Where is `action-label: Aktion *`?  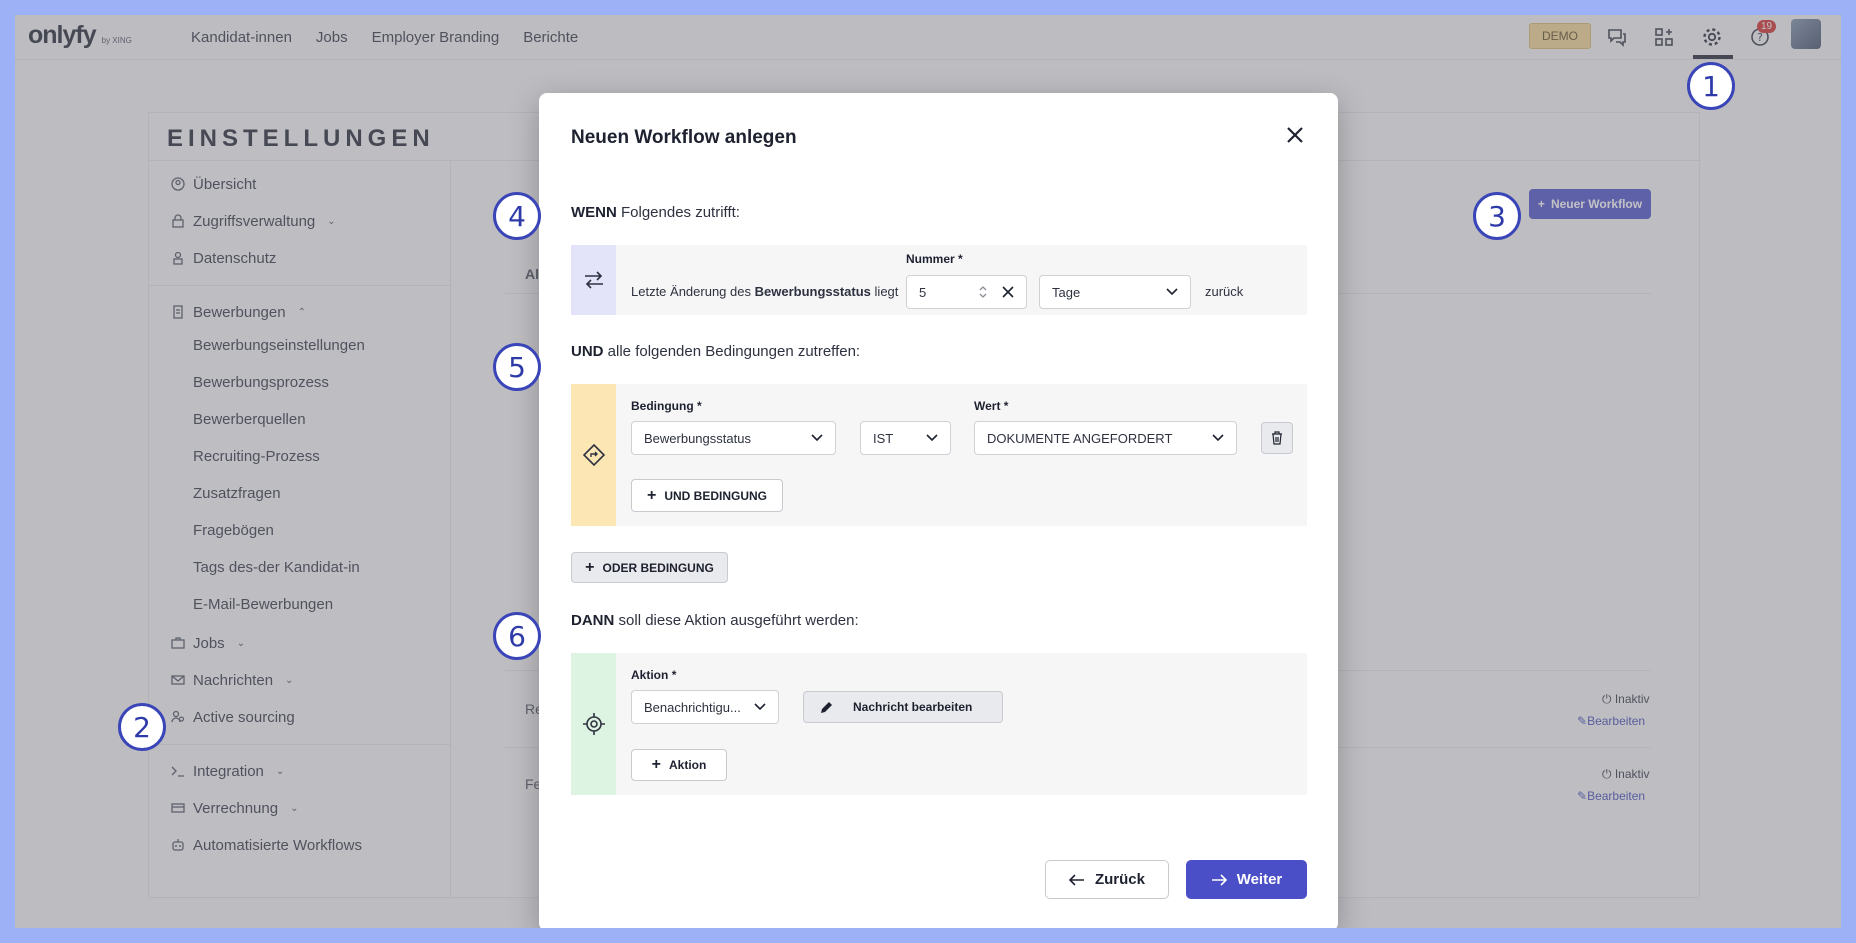
action-label: Aktion * is located at coordinates (653, 675).